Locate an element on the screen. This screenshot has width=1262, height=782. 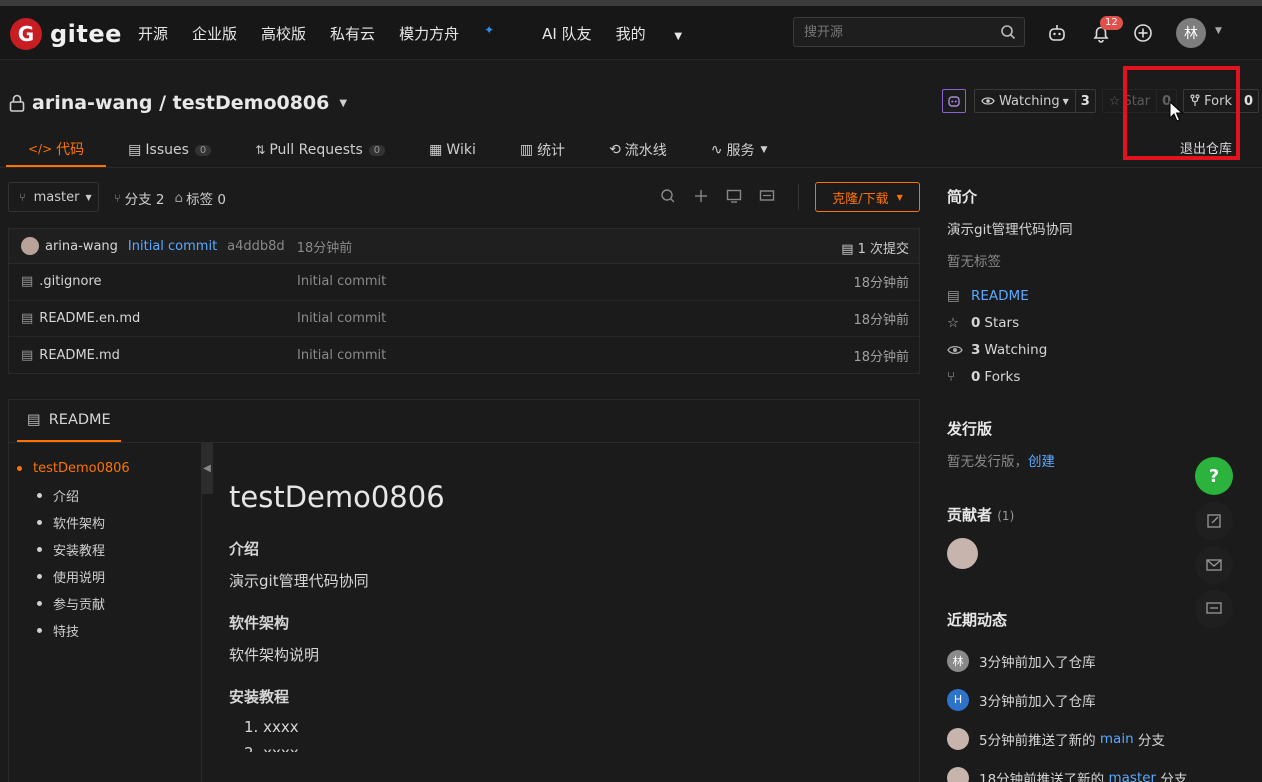
repo-chevron-down-icon: ▼ is located at coordinates (343, 103).